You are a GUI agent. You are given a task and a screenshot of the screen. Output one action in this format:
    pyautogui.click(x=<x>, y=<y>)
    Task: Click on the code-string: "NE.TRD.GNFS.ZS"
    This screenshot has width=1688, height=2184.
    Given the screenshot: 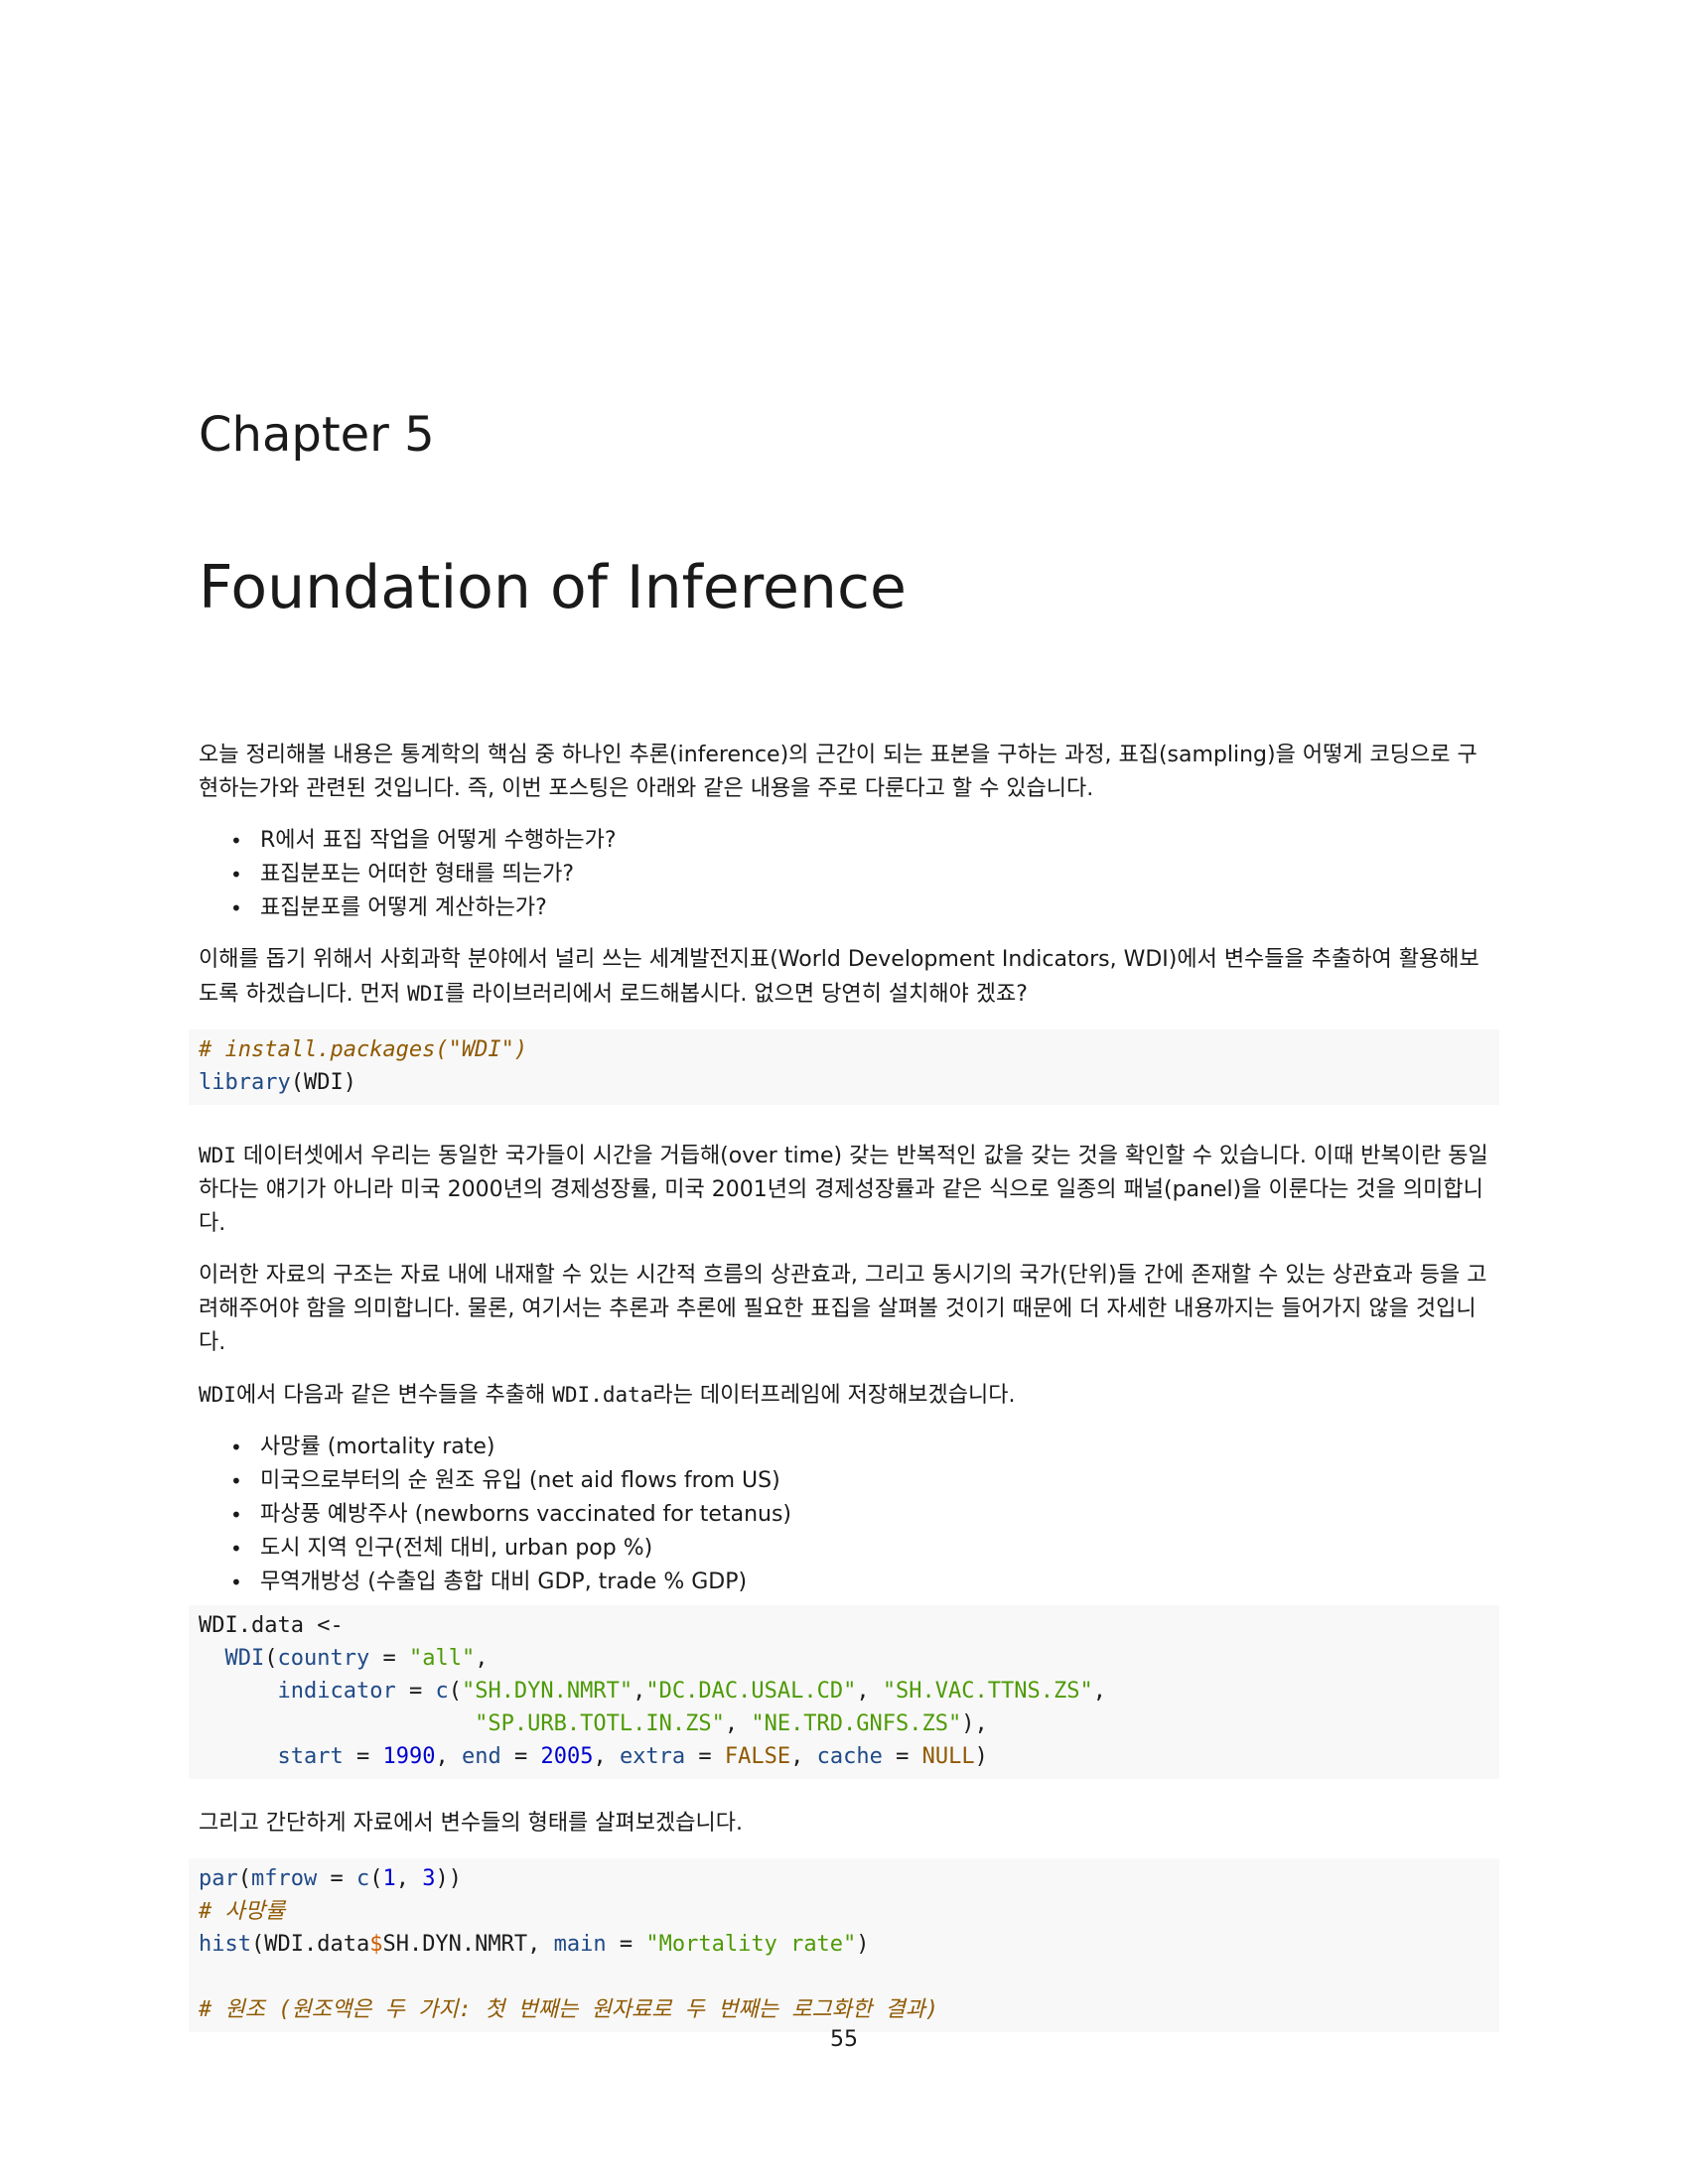 What is the action you would take?
    pyautogui.click(x=856, y=1723)
    